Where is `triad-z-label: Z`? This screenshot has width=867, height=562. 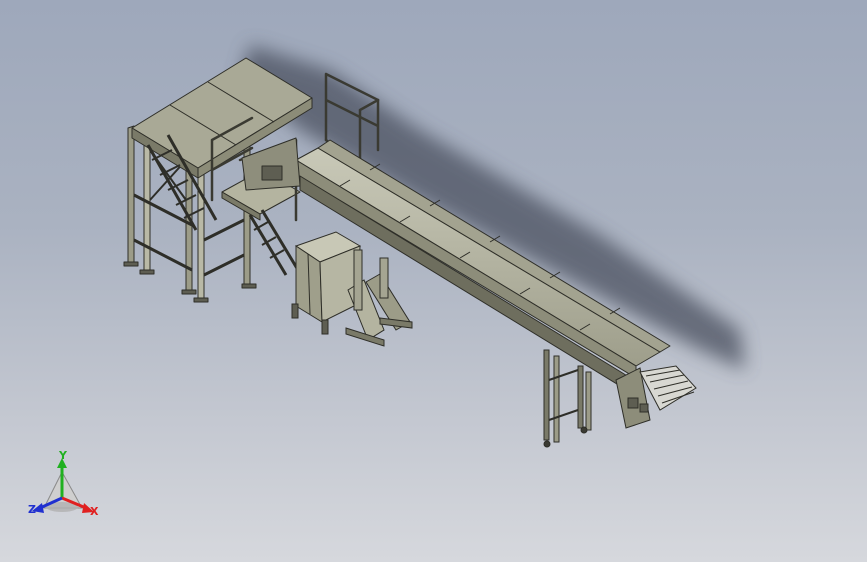 triad-z-label: Z is located at coordinates (32, 509).